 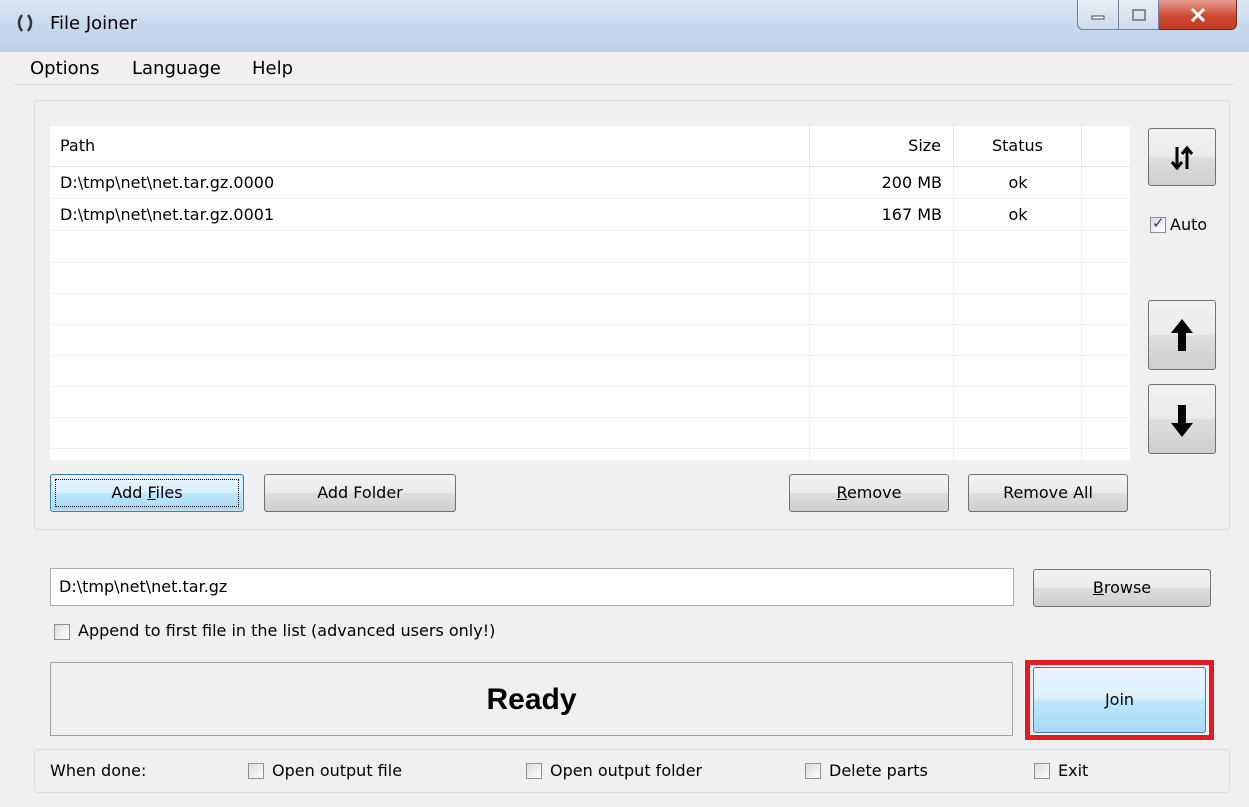 What do you see at coordinates (176, 68) in the screenshot?
I see `menu-language: Language` at bounding box center [176, 68].